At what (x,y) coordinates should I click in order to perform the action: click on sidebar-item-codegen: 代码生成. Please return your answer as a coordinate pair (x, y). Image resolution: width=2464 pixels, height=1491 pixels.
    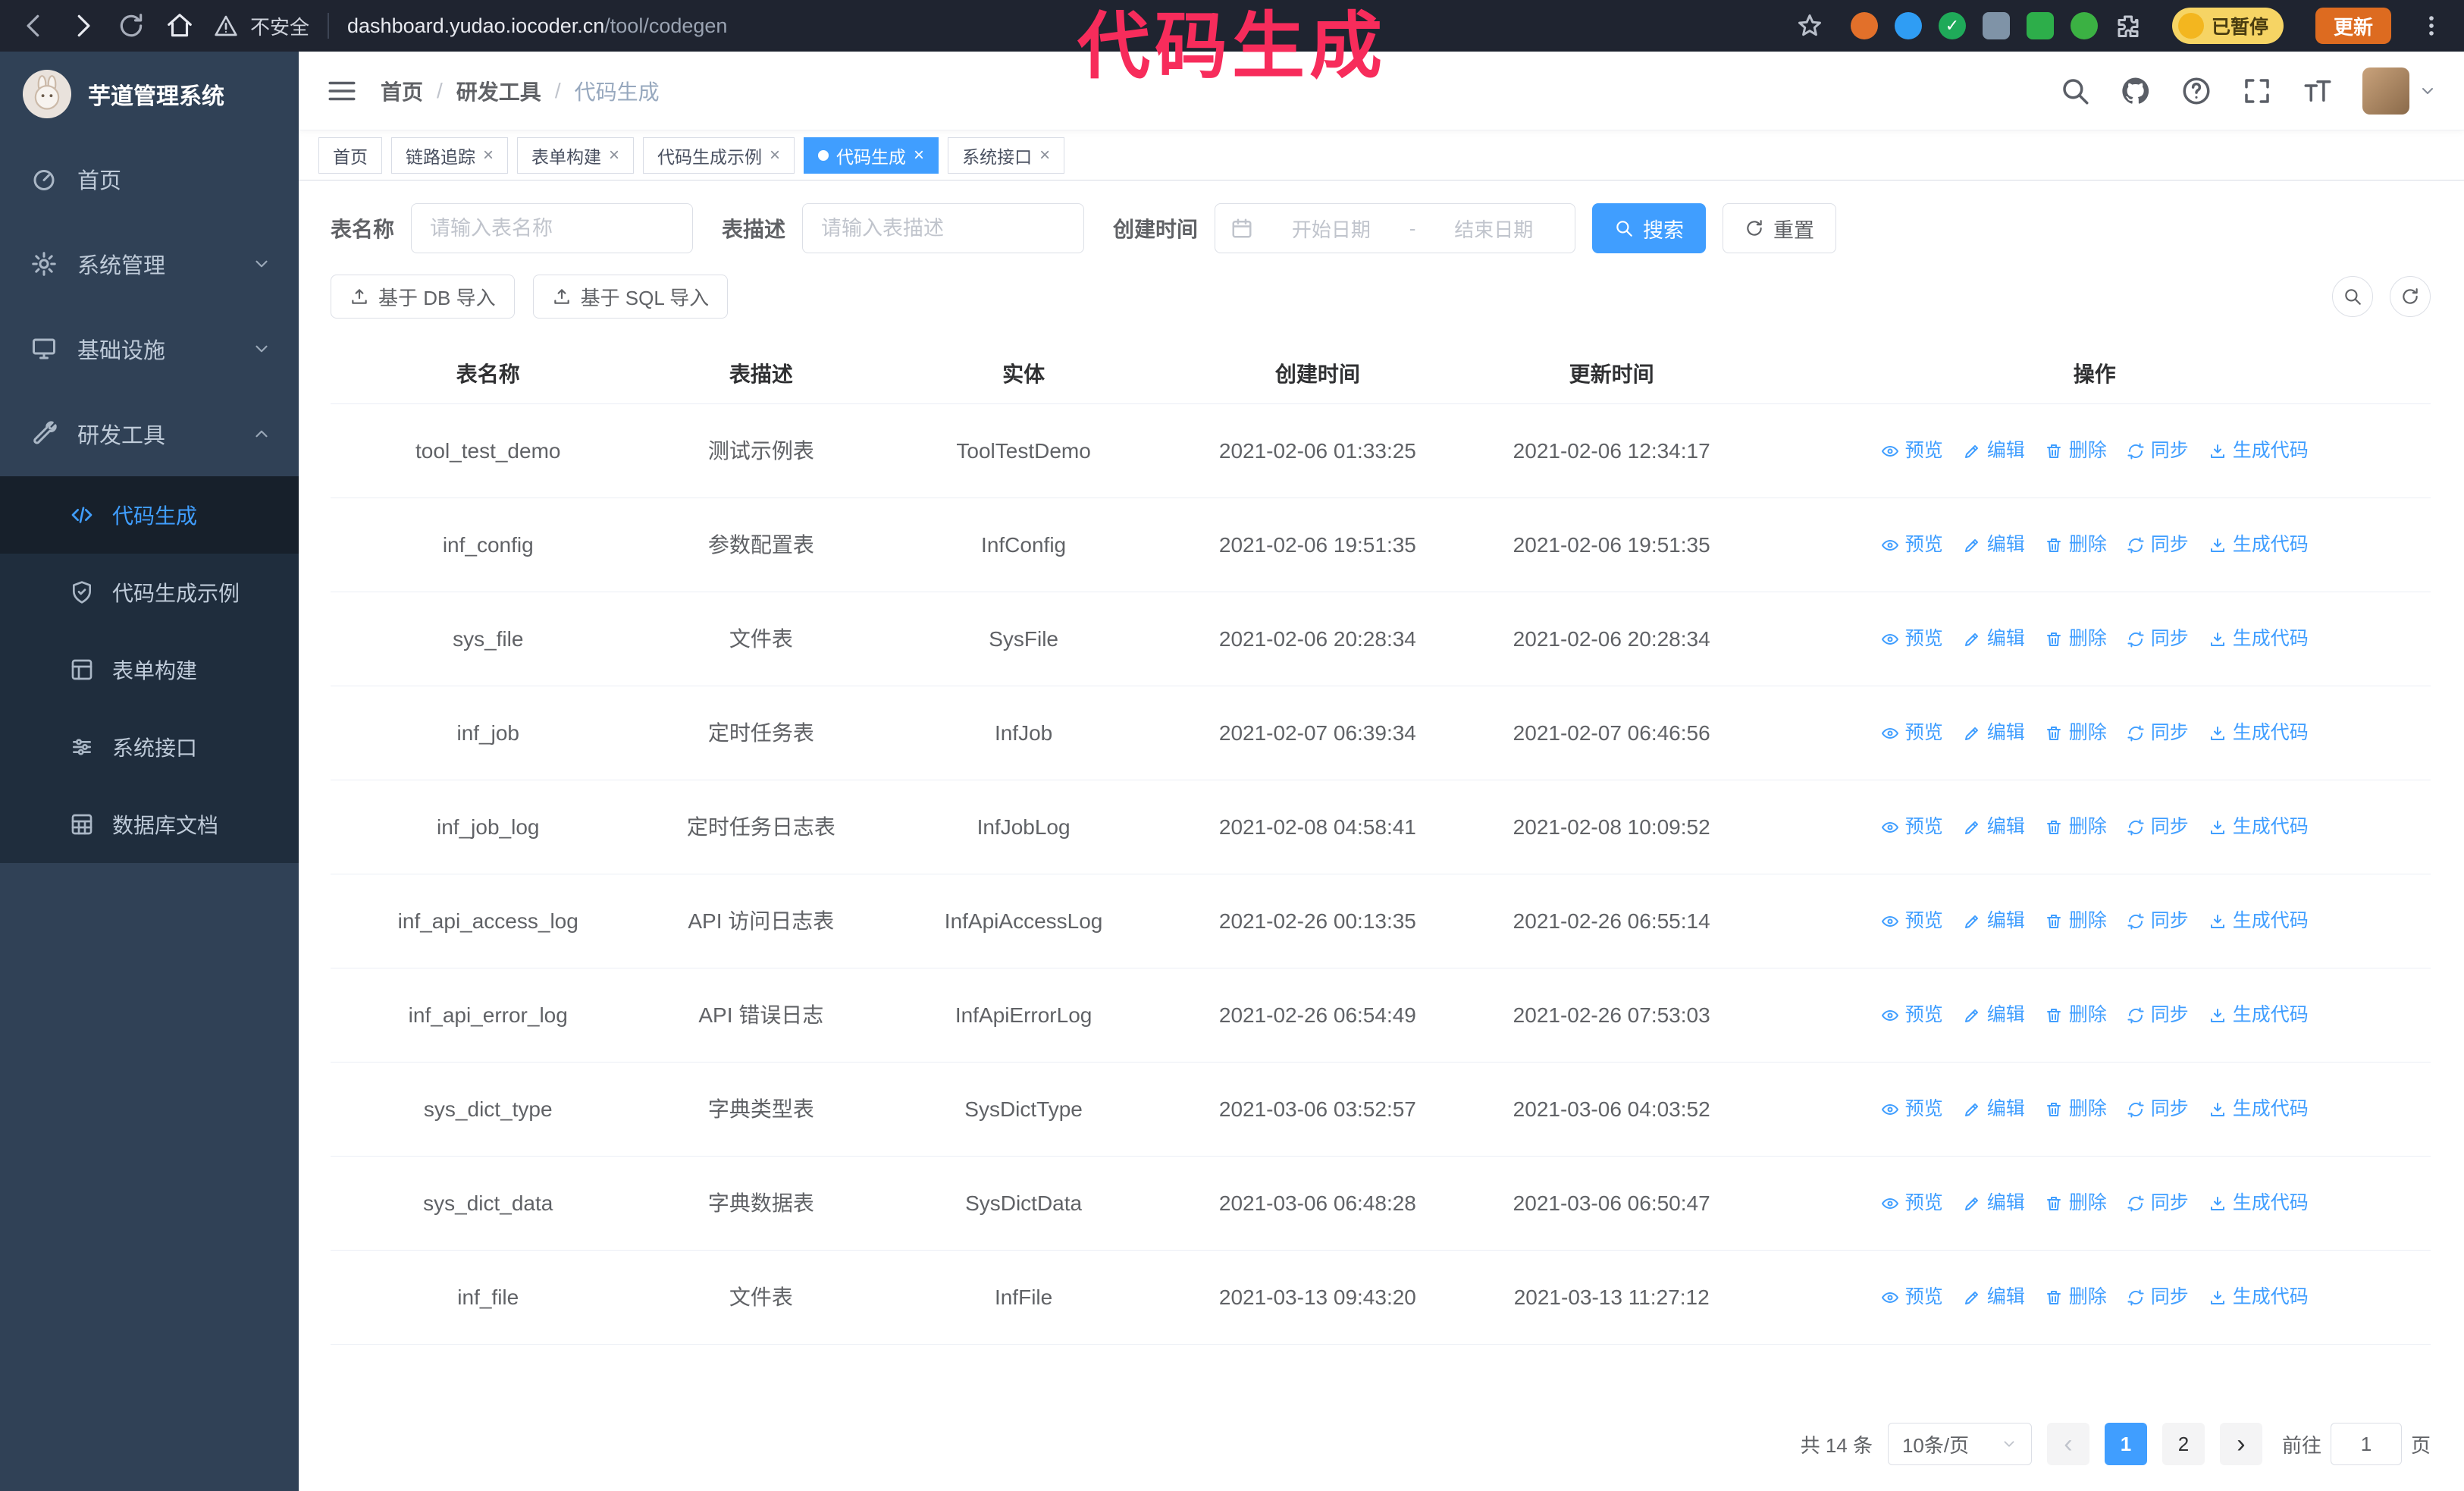
    Looking at the image, I should click on (150, 515).